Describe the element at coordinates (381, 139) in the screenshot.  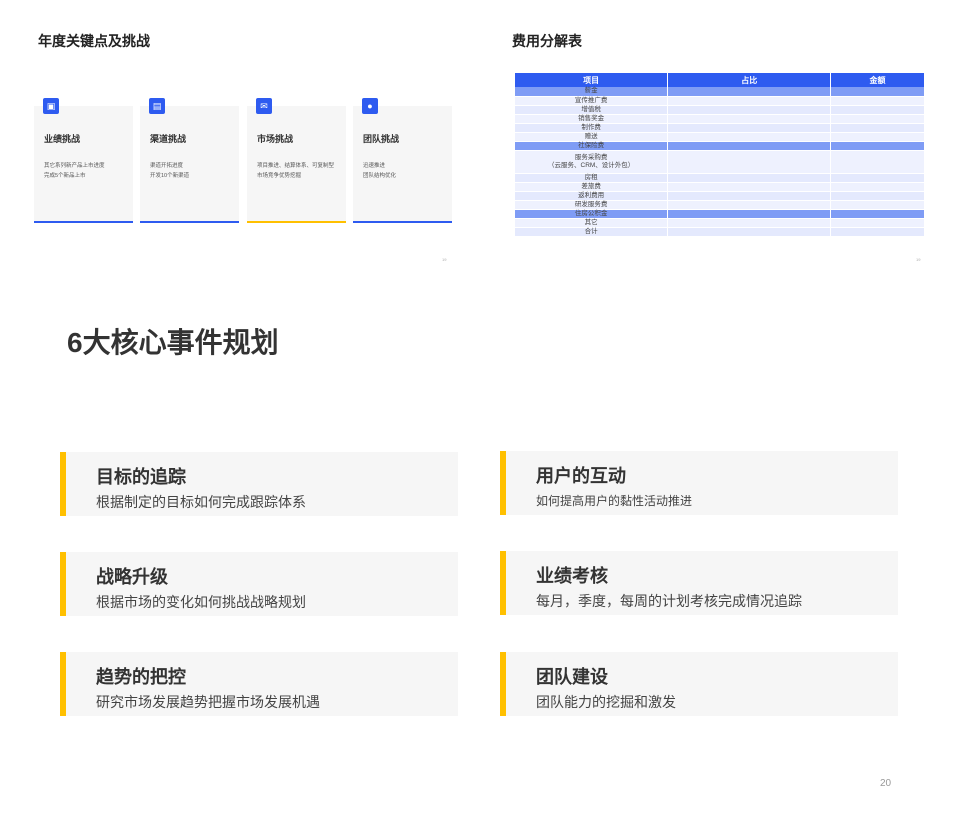
I see `card-title: 团队挑战` at that location.